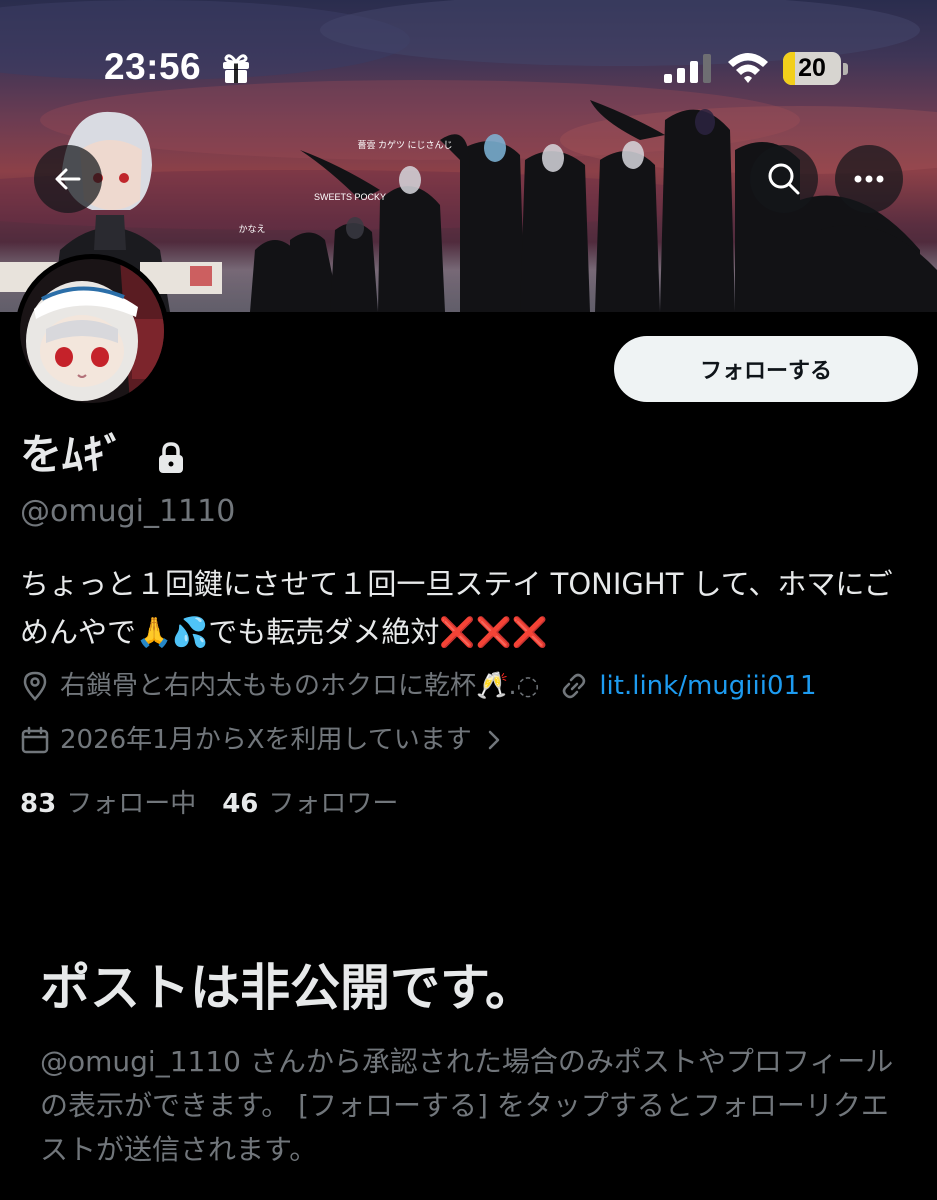  What do you see at coordinates (266, 740) in the screenshot?
I see `profile-join-date: 2026年1月からXを利用しています` at bounding box center [266, 740].